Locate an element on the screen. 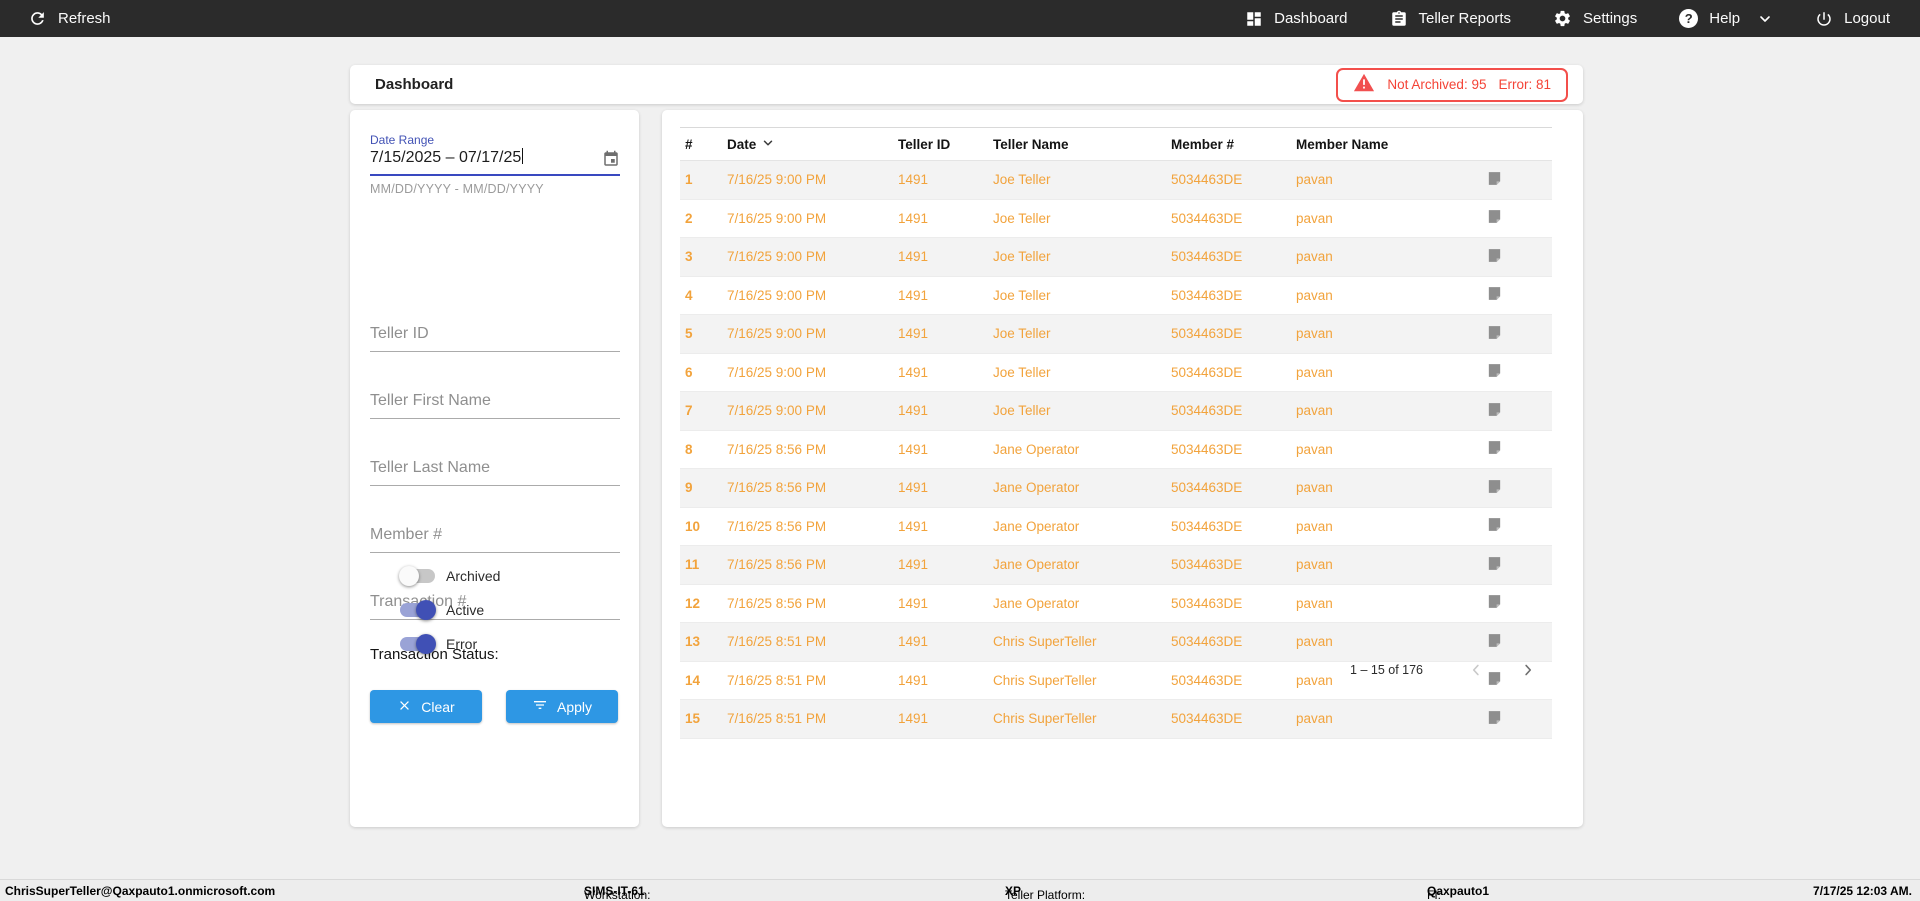 The height and width of the screenshot is (901, 1920). nav-logout: Logout is located at coordinates (1852, 19).